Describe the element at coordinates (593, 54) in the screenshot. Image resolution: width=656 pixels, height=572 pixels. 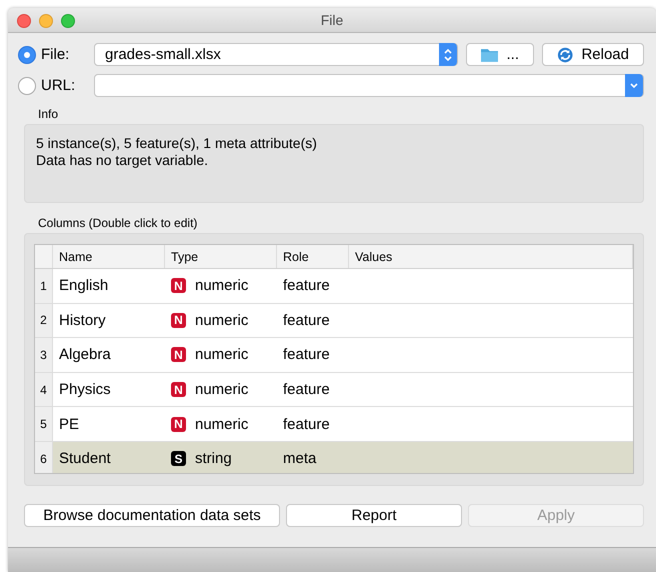
I see `reload-button: Reload` at that location.